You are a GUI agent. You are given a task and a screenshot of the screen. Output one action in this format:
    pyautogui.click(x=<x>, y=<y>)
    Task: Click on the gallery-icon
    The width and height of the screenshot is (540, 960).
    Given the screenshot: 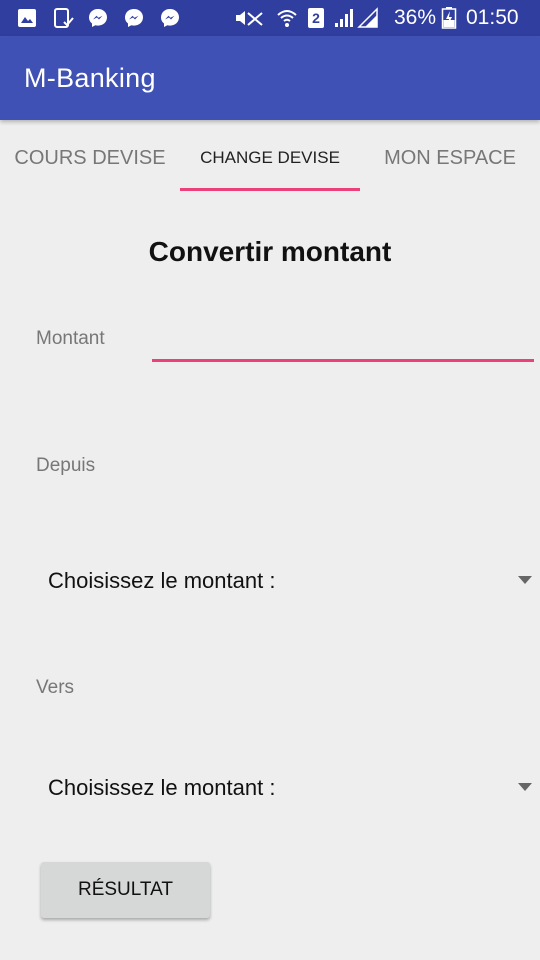 What is the action you would take?
    pyautogui.click(x=27, y=18)
    